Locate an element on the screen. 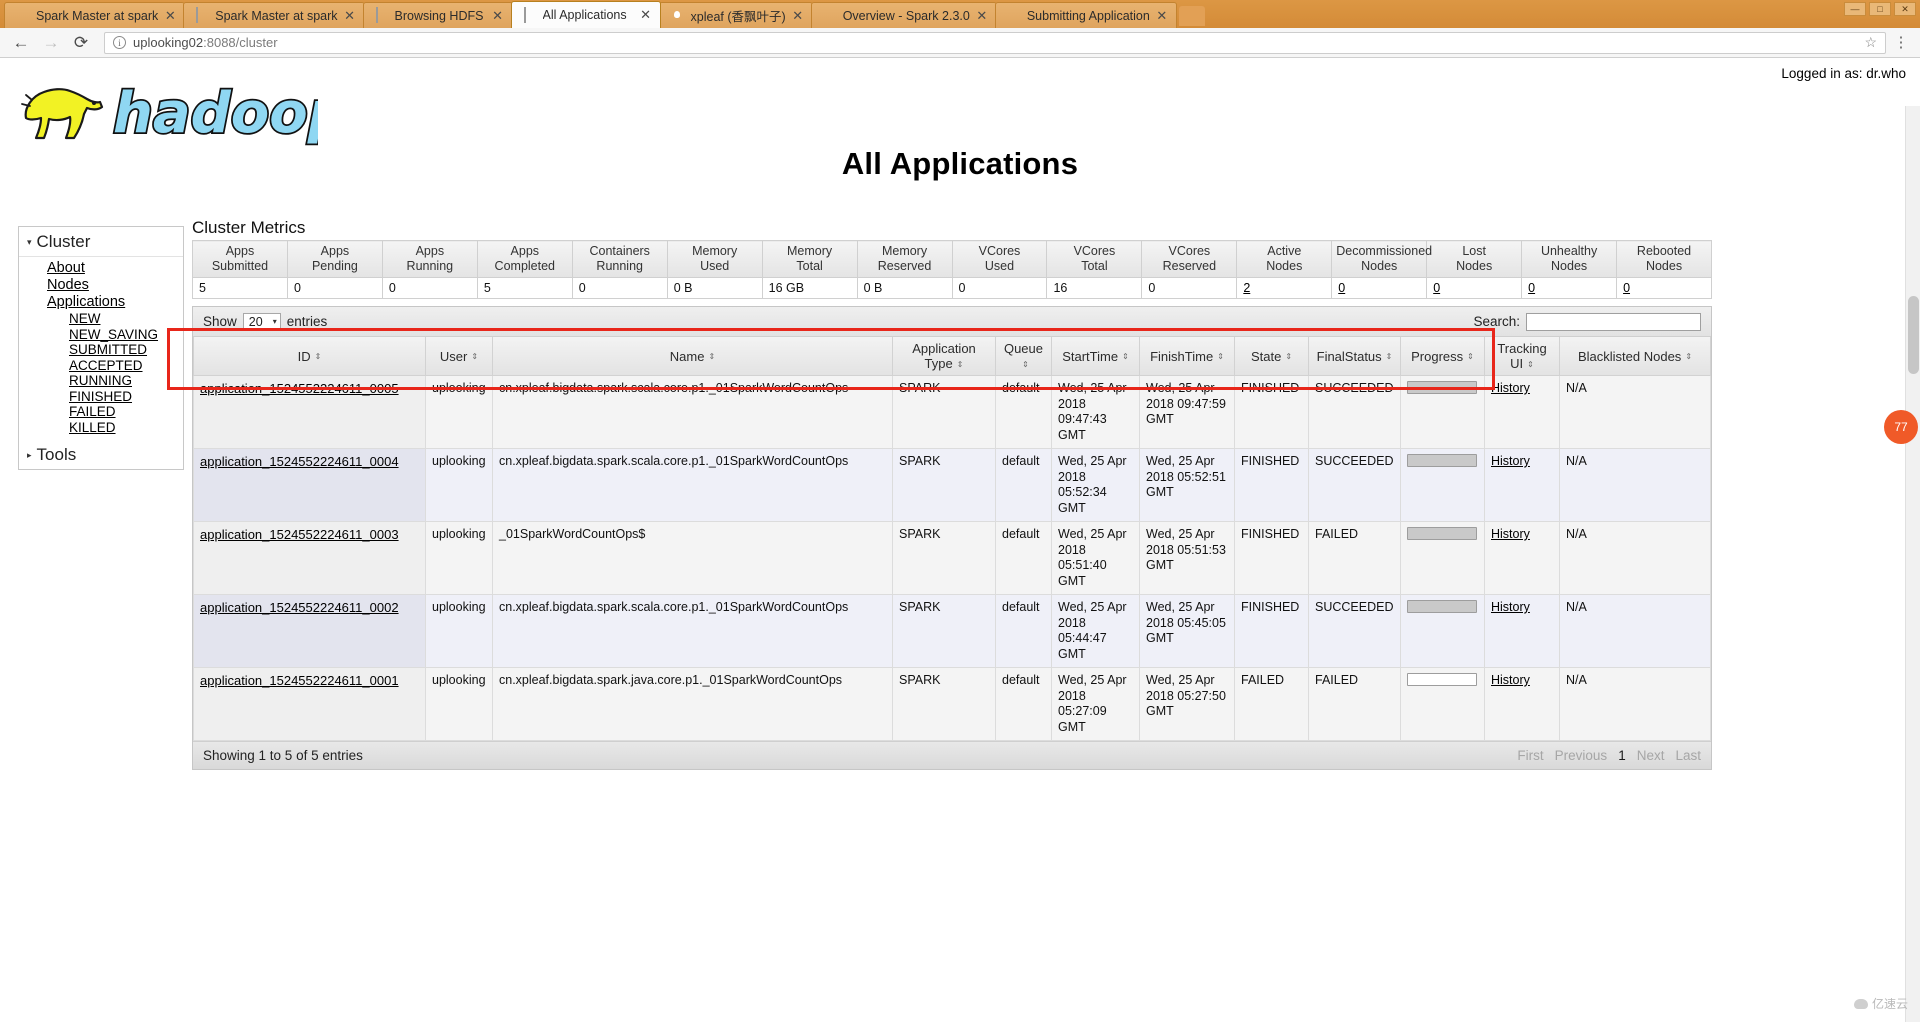 The height and width of the screenshot is (1022, 1920). sidebar-state-running: RUNNING is located at coordinates (101, 381).